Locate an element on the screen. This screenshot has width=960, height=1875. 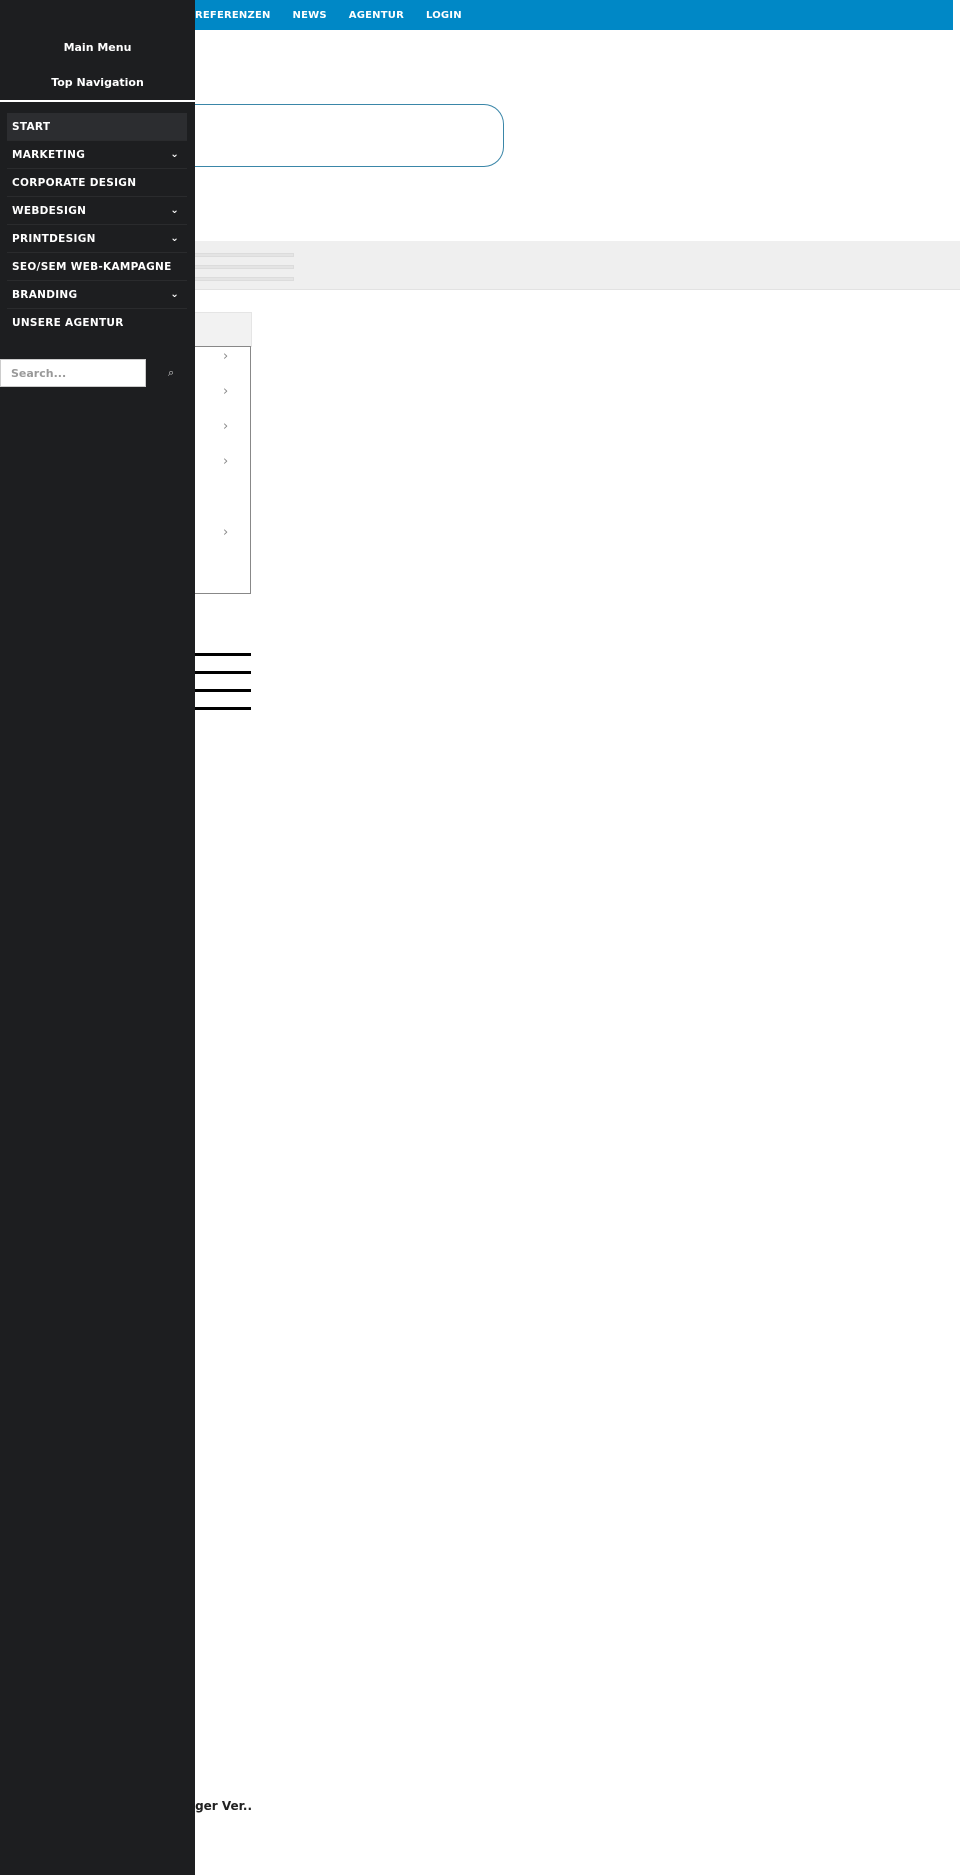
sidebar-item-label: CORPORATE DESIGN is located at coordinates (74, 182).